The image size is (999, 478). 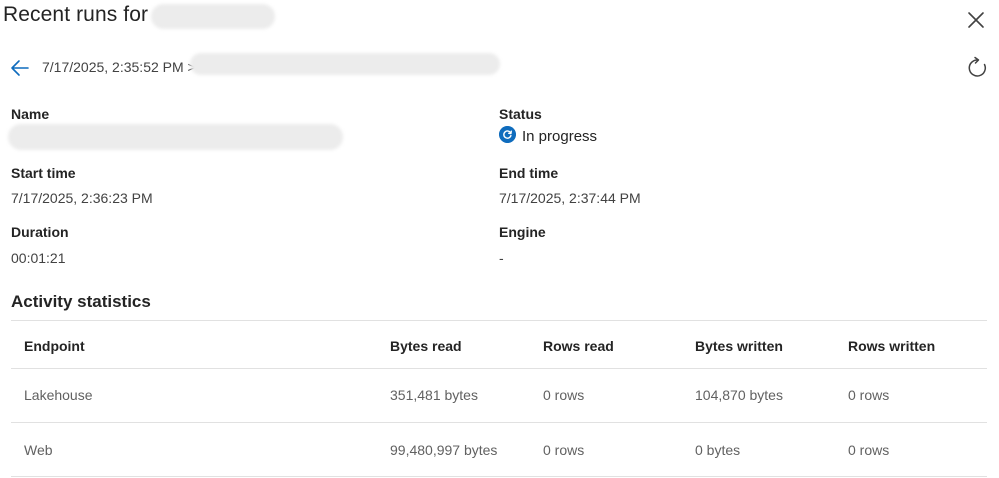 I want to click on section-divider, so click(x=499, y=320).